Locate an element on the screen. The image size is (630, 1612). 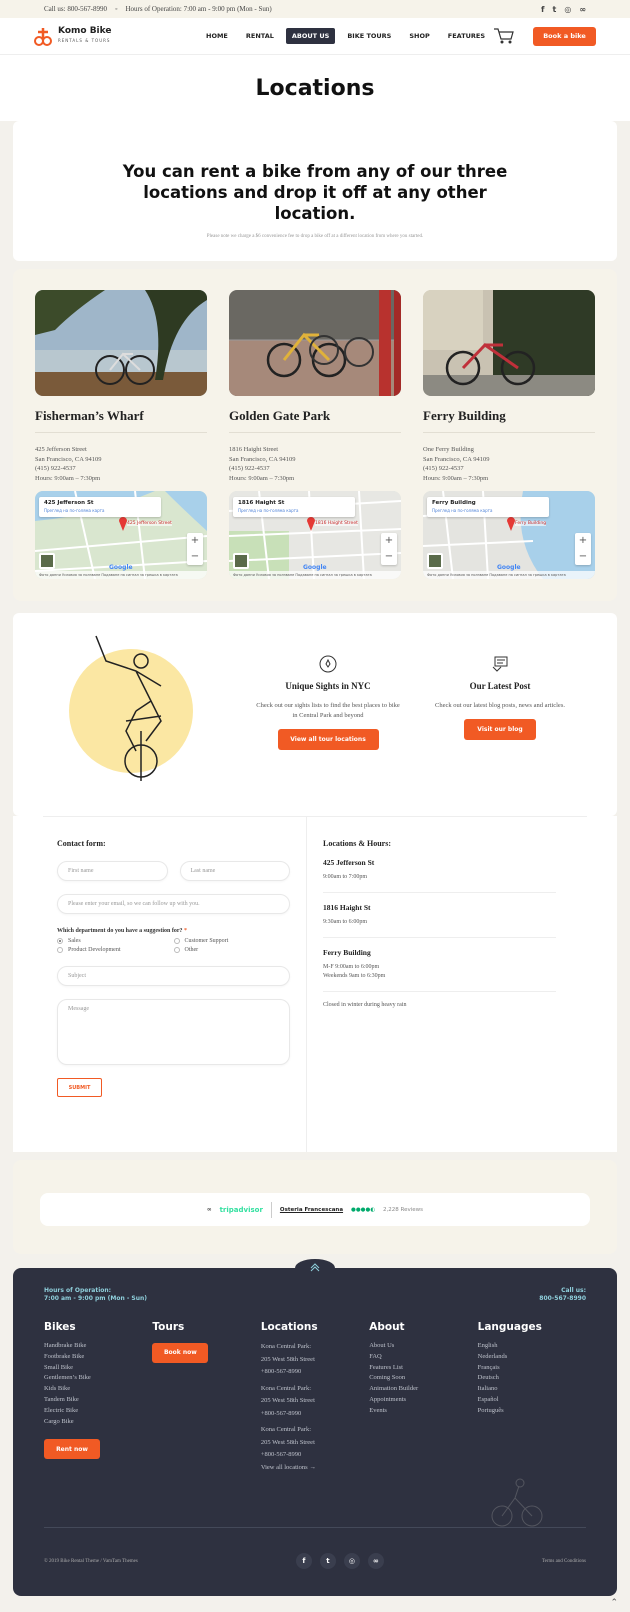
nav-shop: SHOP is located at coordinates (419, 36).